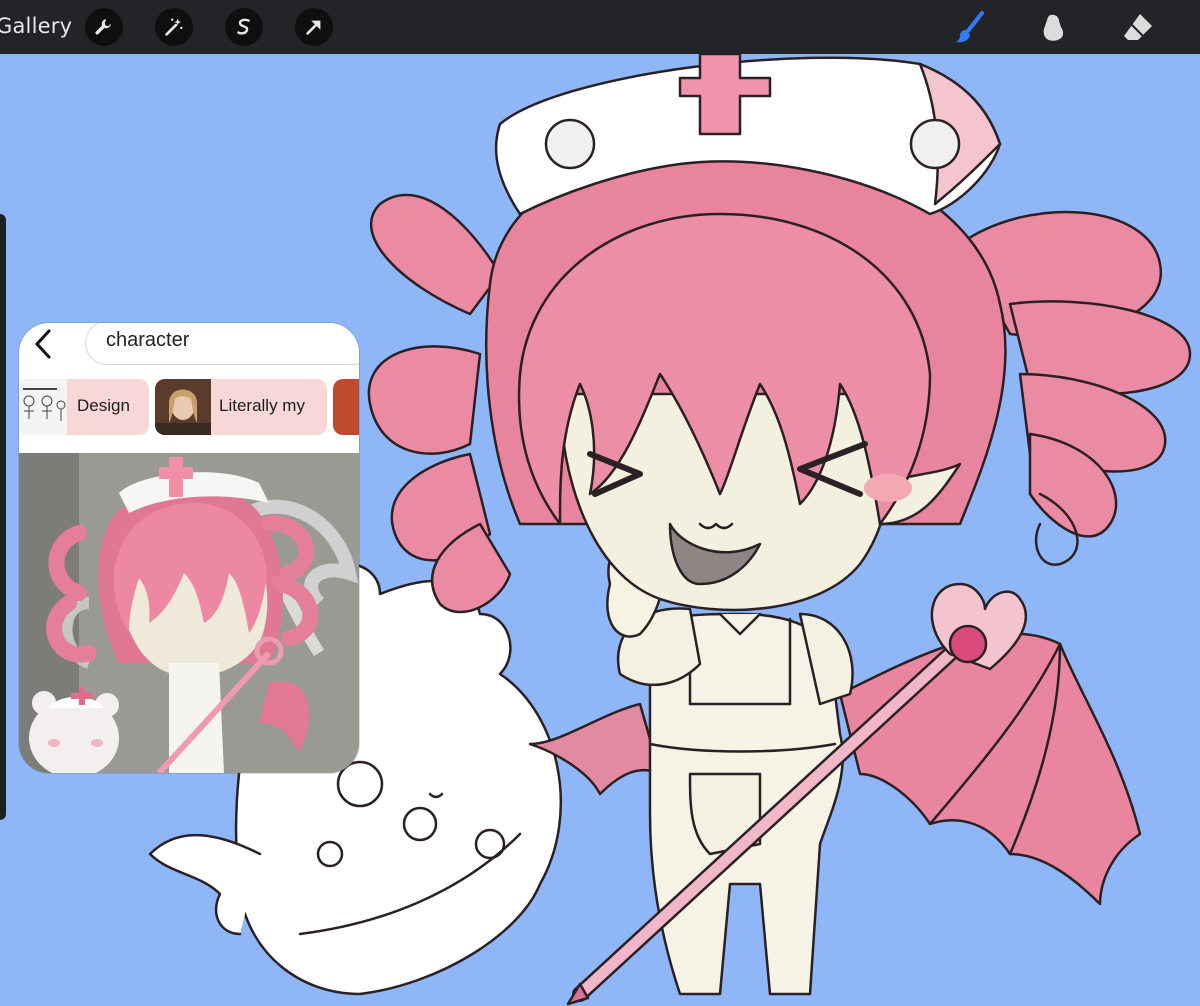  What do you see at coordinates (36, 26) in the screenshot?
I see `gallery-button: Gallery` at bounding box center [36, 26].